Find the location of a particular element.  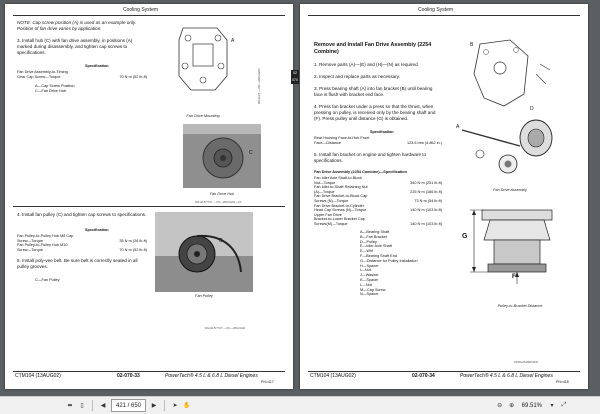

fig2-code: RG12L5/7747 —UN—28AUG02—24 is located at coordinates (218, 202).